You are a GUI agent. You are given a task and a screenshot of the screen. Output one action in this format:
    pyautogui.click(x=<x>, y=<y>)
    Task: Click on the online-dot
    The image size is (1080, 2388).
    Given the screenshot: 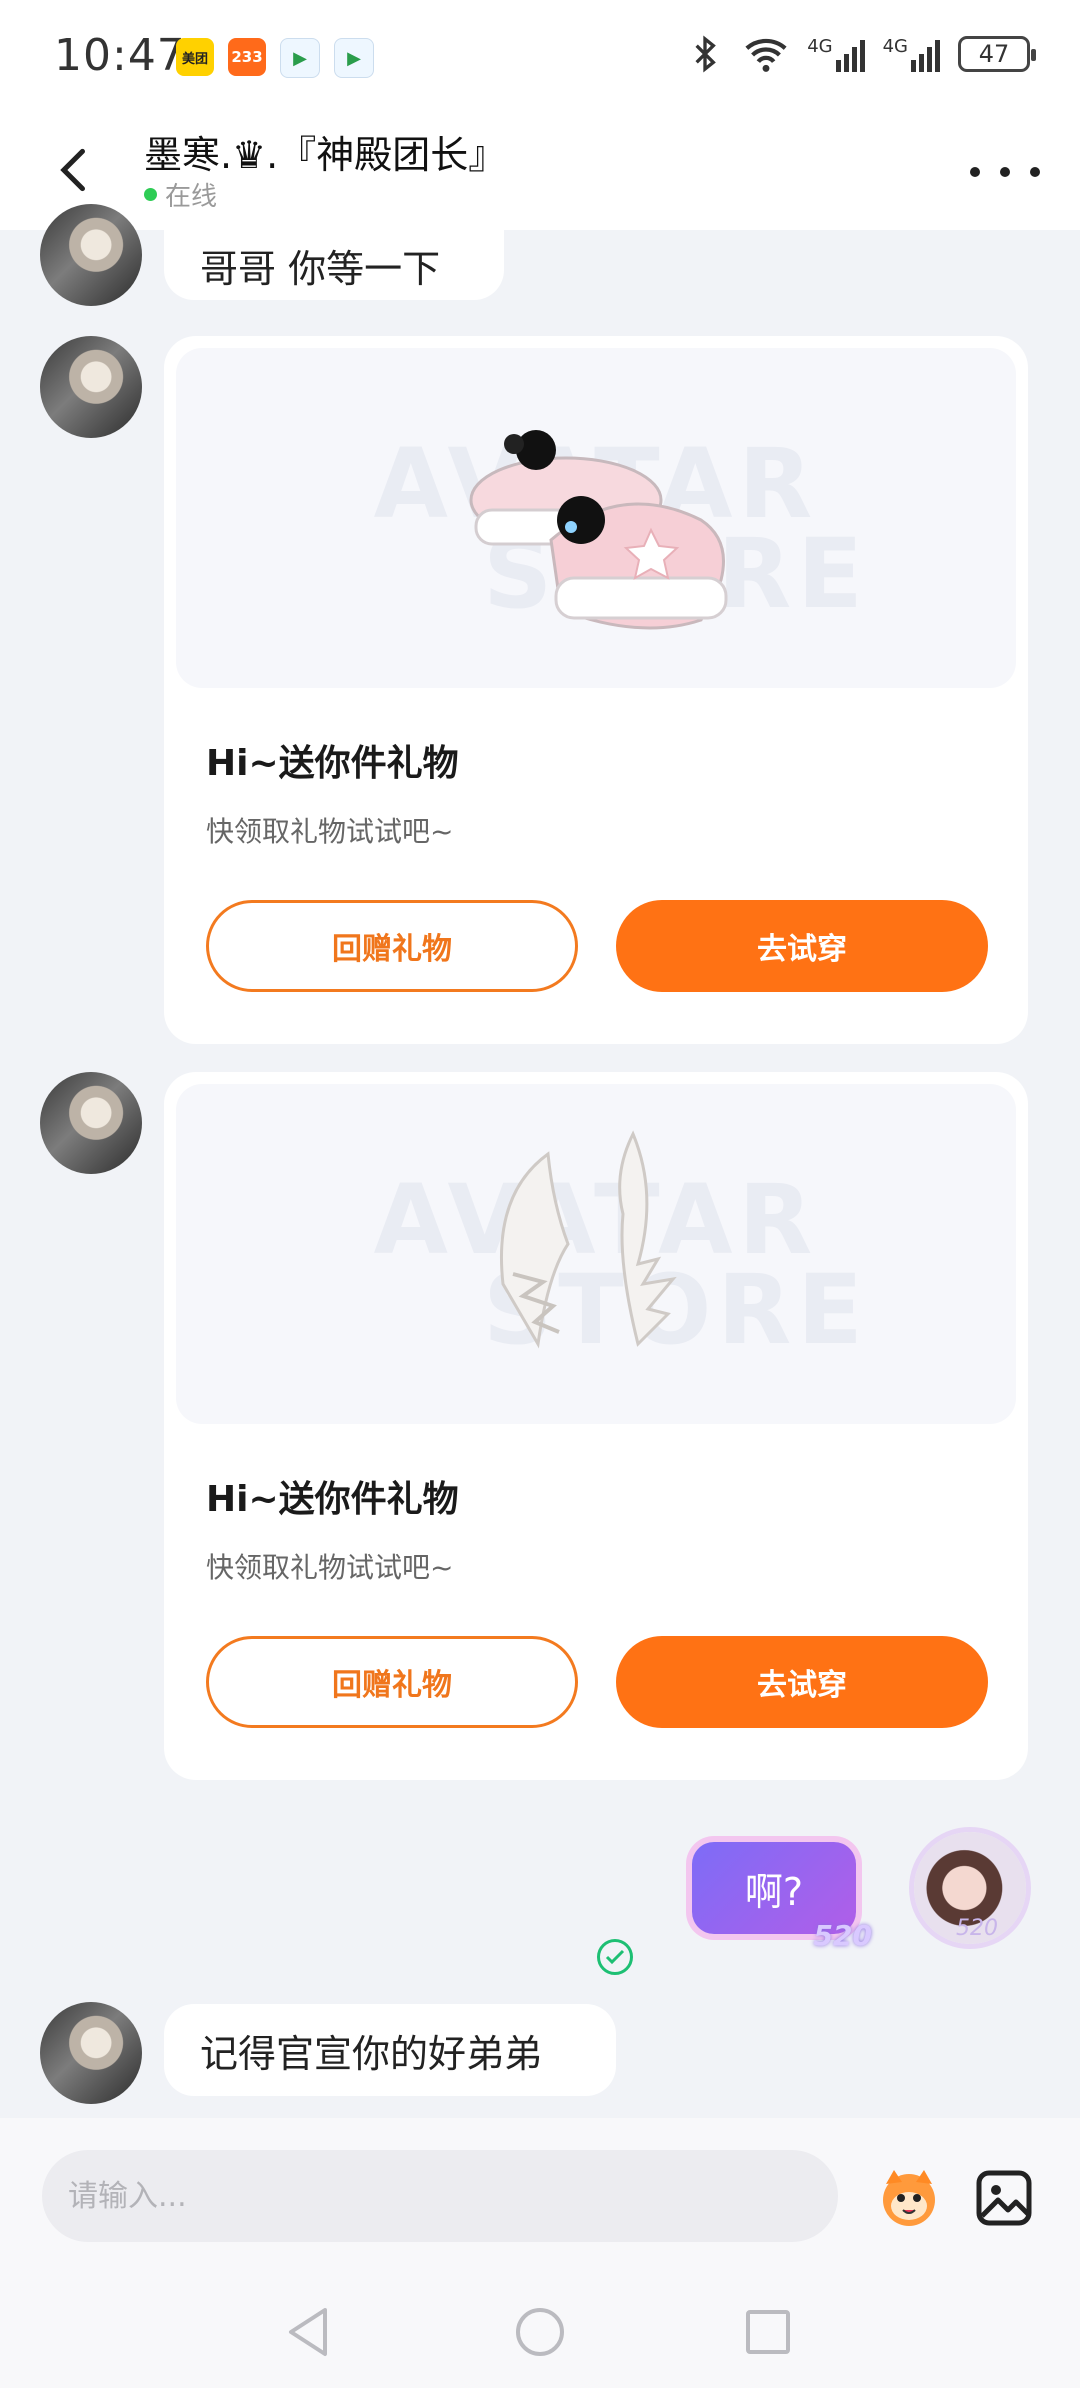 What is the action you would take?
    pyautogui.click(x=150, y=194)
    